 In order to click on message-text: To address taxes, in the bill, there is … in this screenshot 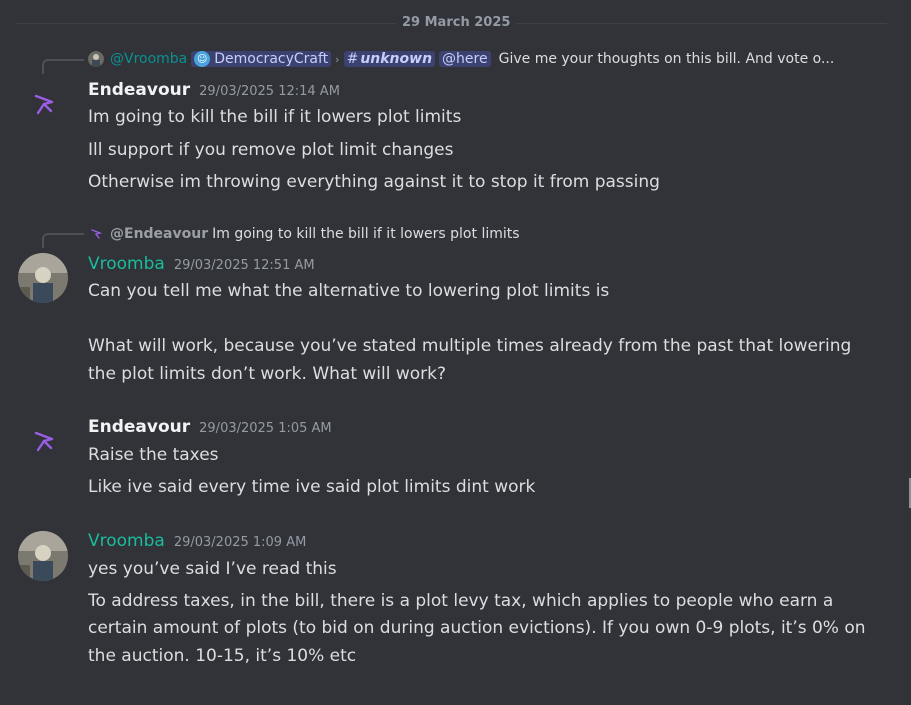, I will do `click(461, 601)`.